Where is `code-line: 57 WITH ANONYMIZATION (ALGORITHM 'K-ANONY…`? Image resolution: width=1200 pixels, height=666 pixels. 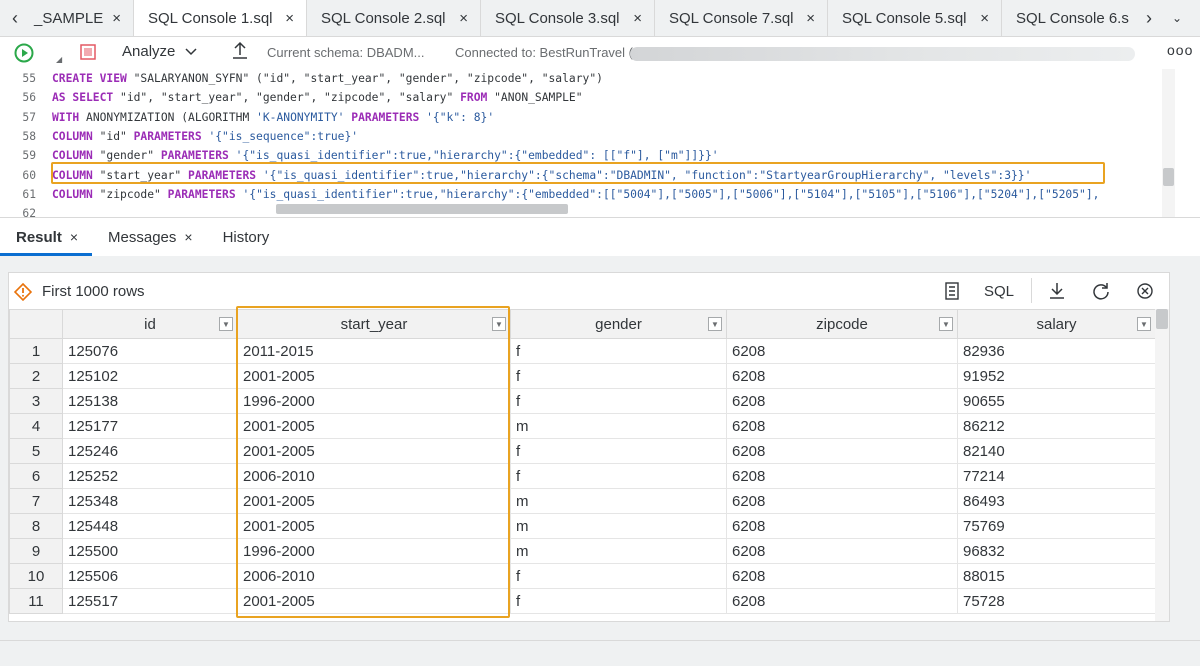 code-line: 57 WITH ANONYMIZATION (ALGORITHM 'K-ANONY… is located at coordinates (587, 117).